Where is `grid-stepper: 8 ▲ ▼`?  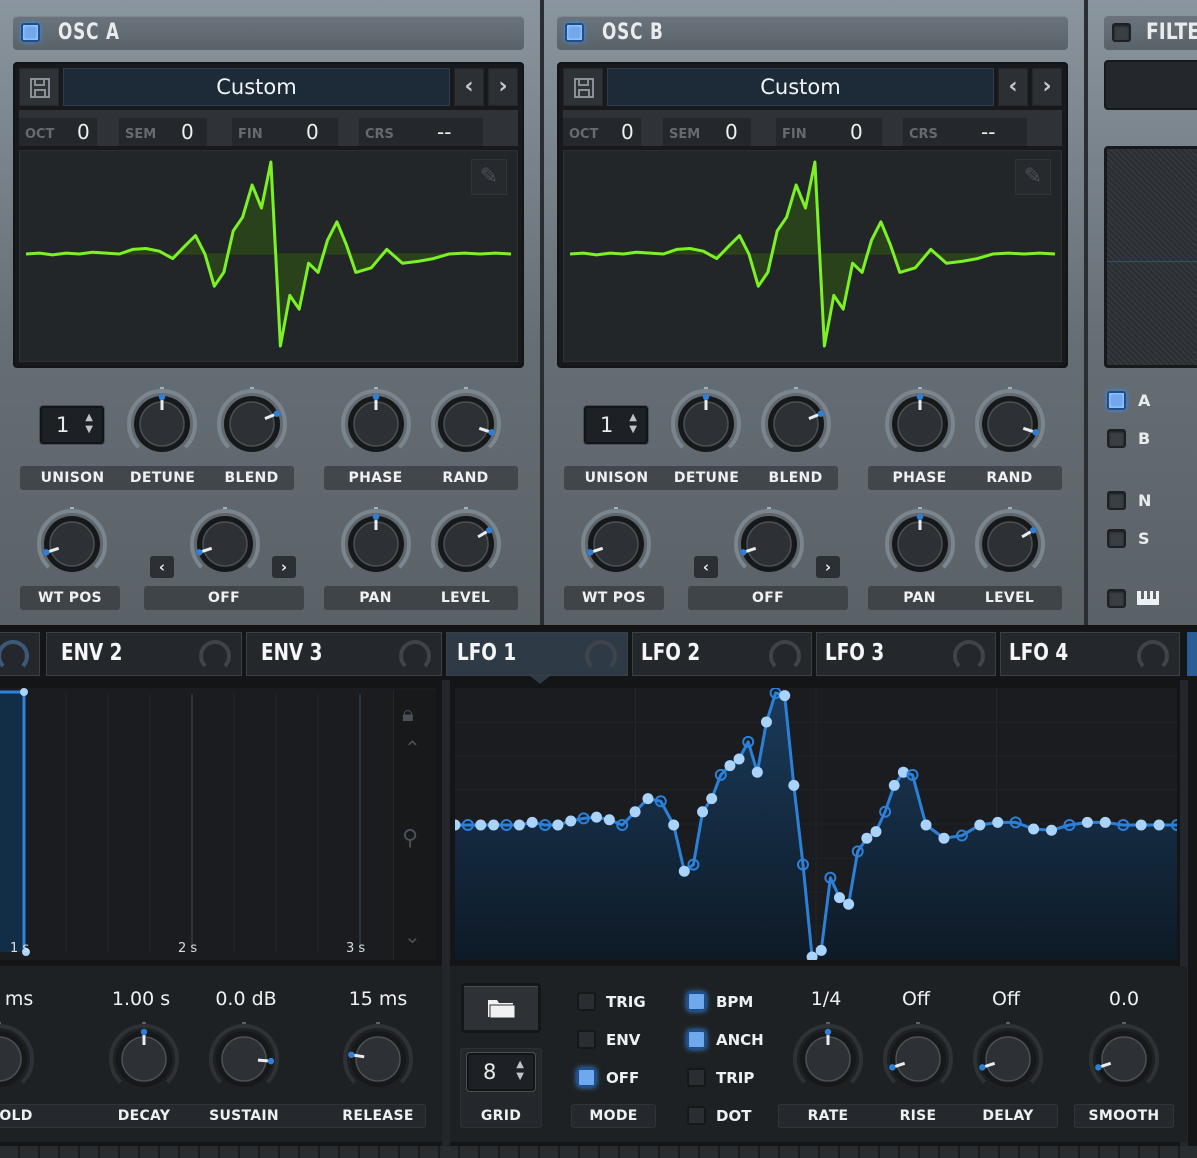 grid-stepper: 8 ▲ ▼ is located at coordinates (501, 1072).